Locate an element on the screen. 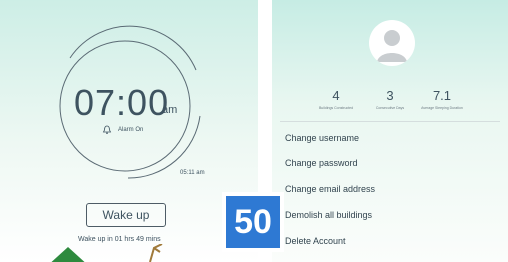 The height and width of the screenshot is (262, 508). alarm-ampm: am is located at coordinates (170, 110).